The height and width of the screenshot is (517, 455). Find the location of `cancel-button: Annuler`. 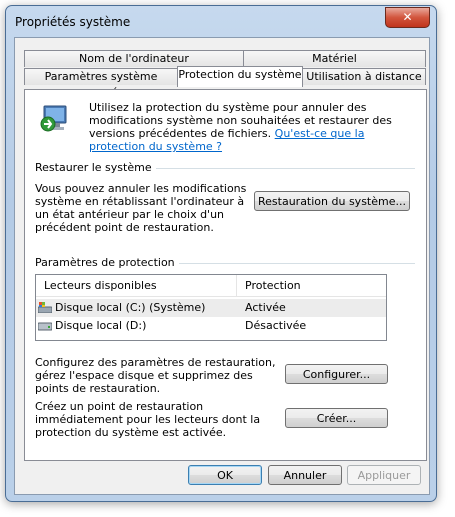

cancel-button: Annuler is located at coordinates (305, 475).